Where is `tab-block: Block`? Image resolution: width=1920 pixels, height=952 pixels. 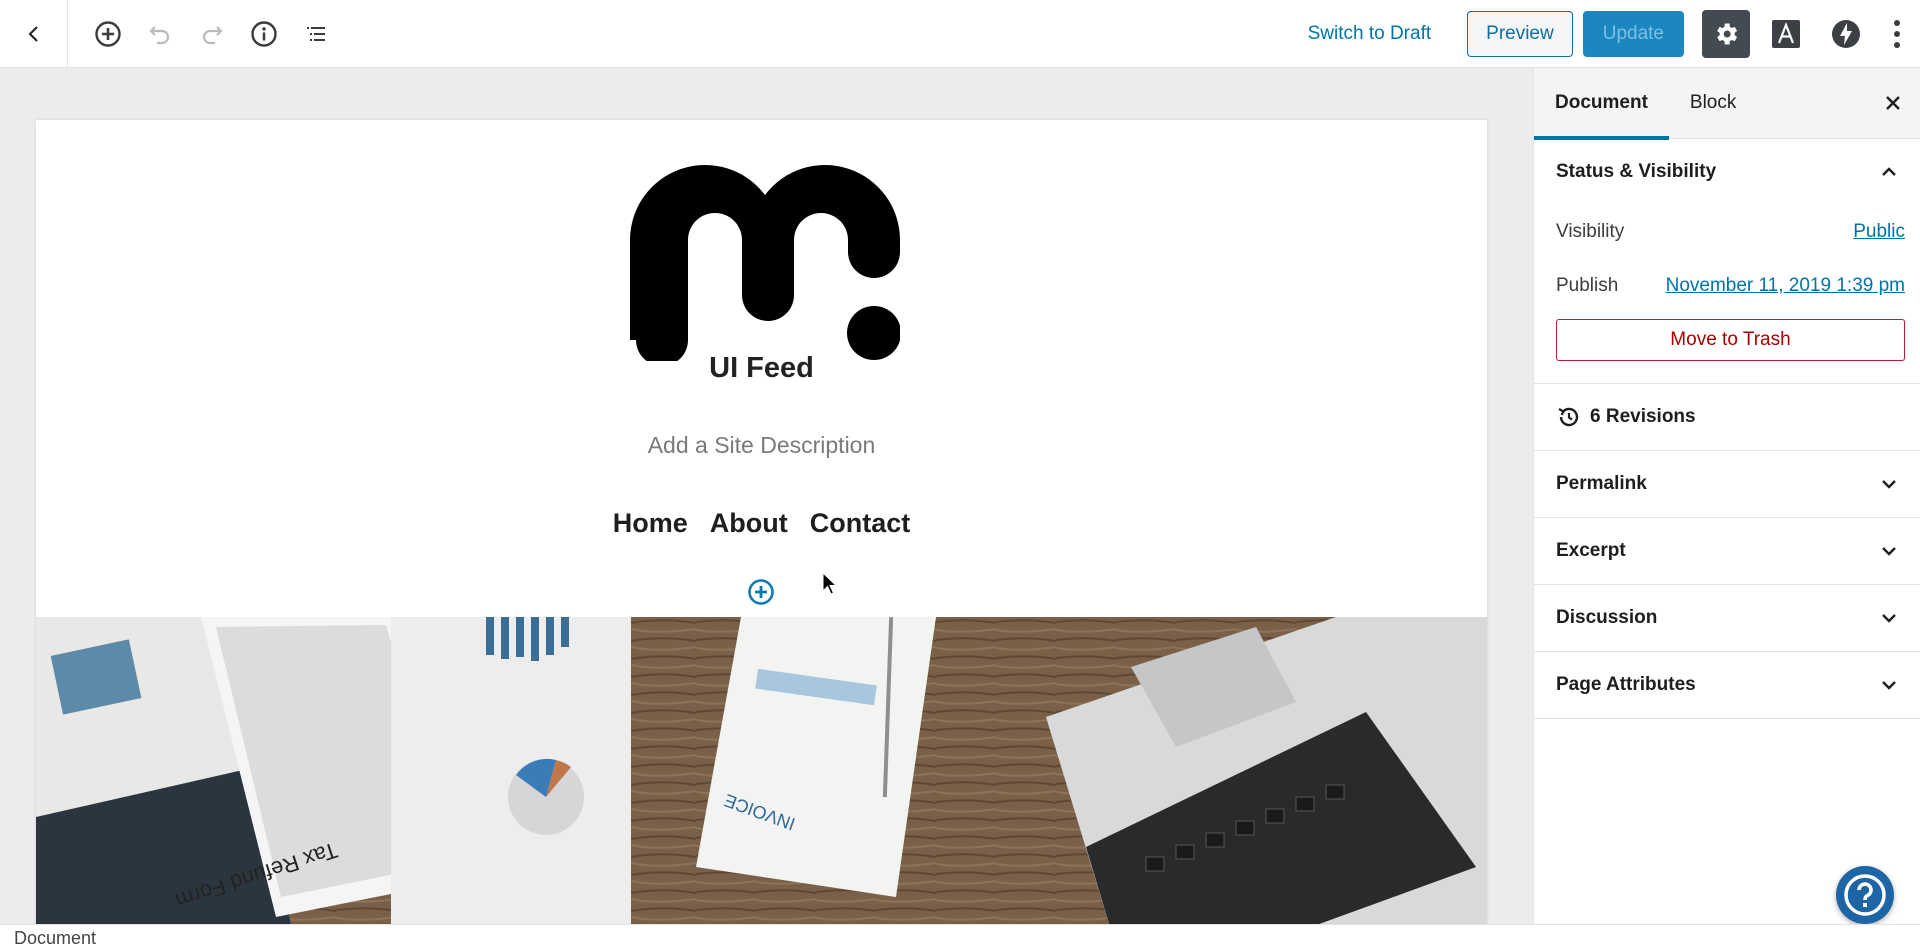 tab-block: Block is located at coordinates (1713, 103).